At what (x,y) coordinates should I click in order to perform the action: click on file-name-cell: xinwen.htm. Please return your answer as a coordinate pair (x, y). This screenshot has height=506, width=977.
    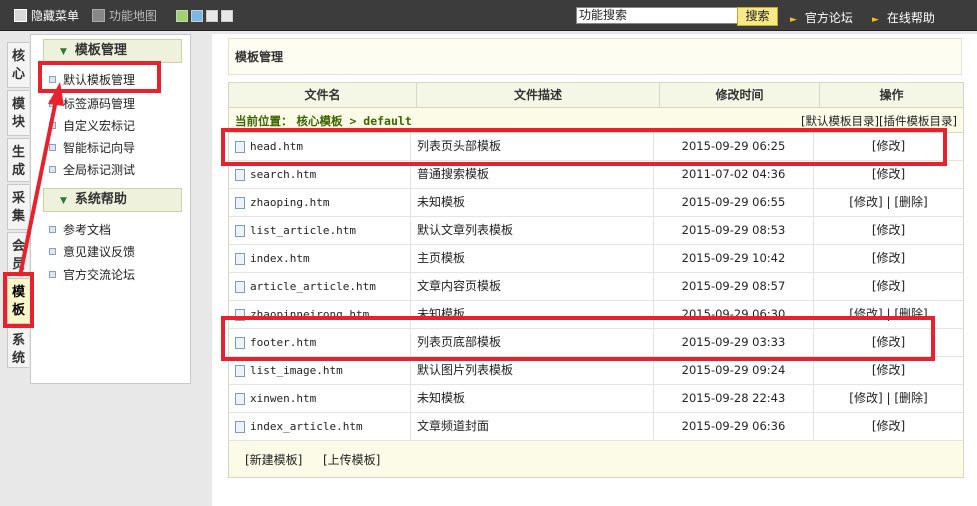
    Looking at the image, I should click on (320, 398).